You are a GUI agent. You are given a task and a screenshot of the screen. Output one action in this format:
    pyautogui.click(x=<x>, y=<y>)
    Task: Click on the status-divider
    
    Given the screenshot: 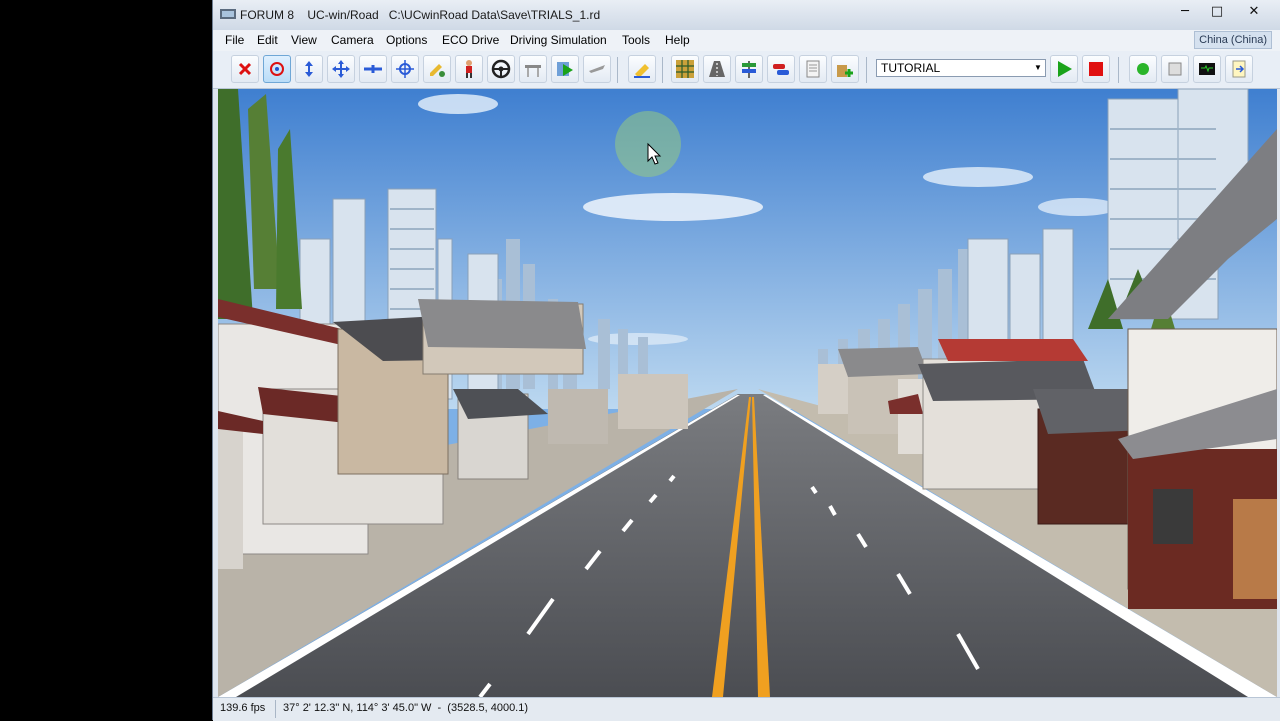 What is the action you would take?
    pyautogui.click(x=275, y=709)
    